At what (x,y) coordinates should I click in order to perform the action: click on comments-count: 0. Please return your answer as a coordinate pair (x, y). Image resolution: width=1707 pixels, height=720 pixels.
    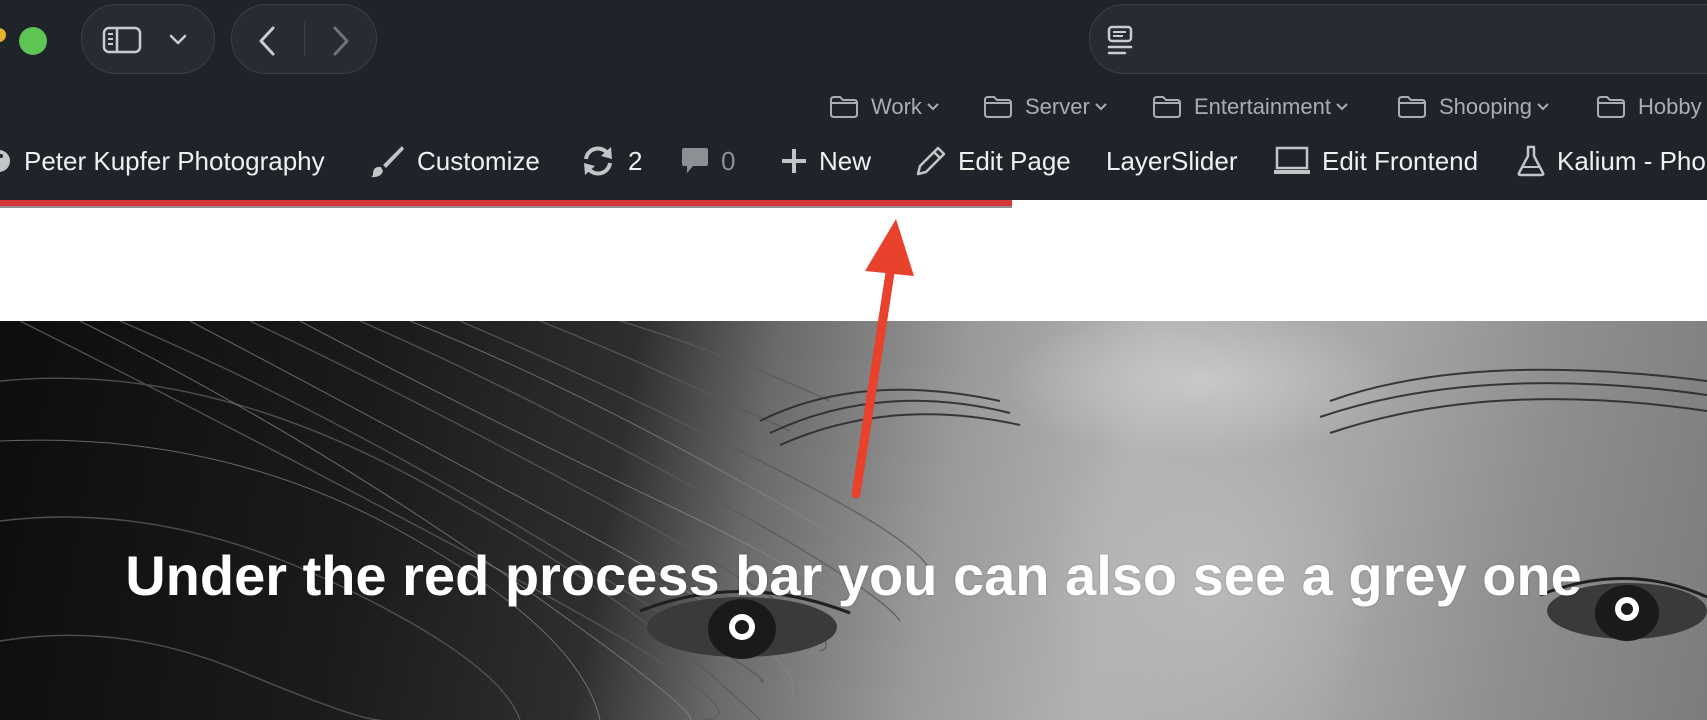
    Looking at the image, I should click on (728, 160).